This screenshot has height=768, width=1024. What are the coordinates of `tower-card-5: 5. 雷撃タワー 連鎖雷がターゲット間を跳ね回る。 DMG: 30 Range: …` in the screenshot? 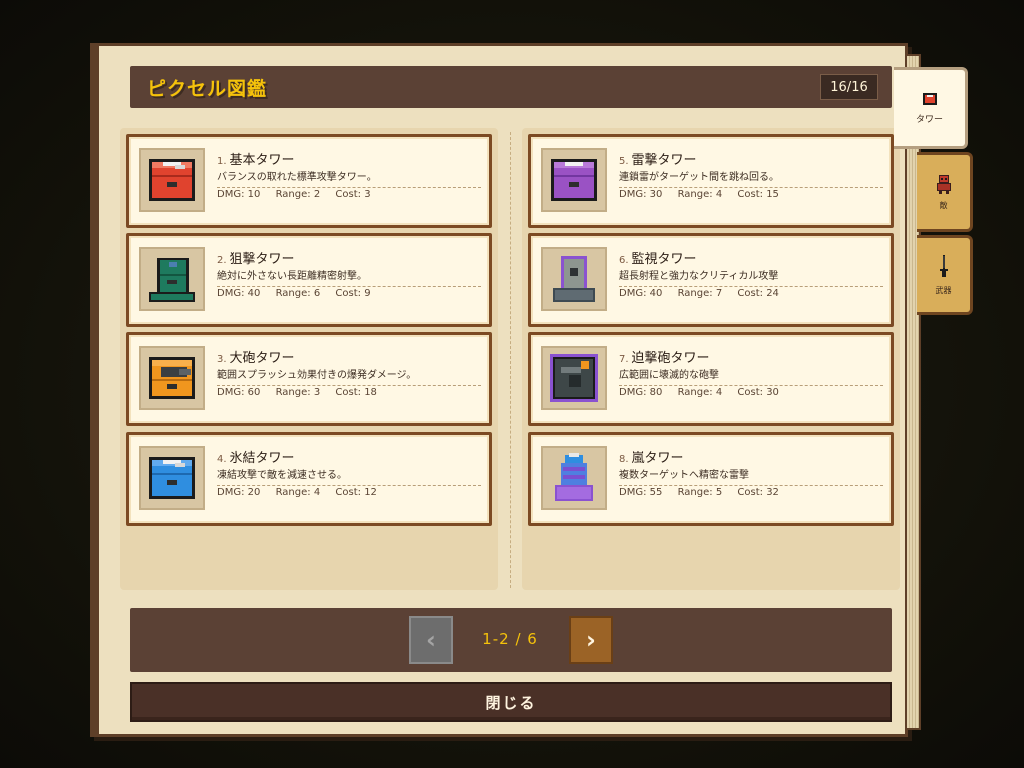 It's located at (711, 181).